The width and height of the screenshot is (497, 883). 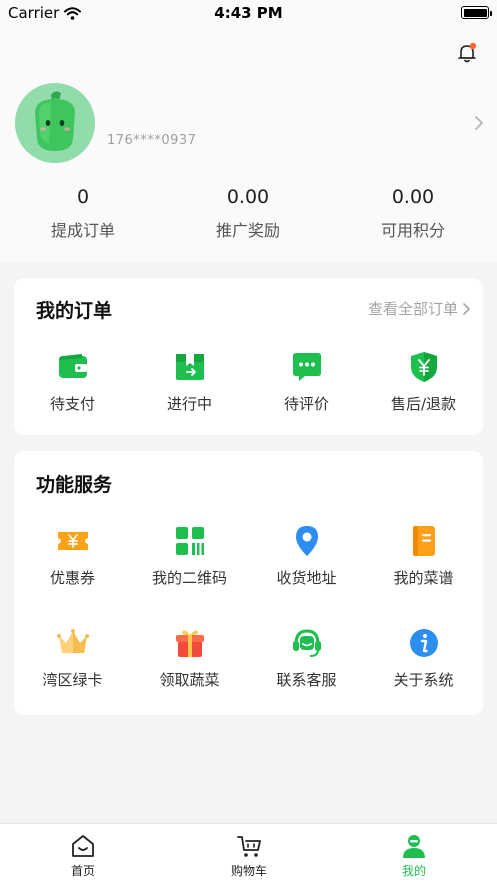 What do you see at coordinates (189, 404) in the screenshot?
I see `item-label: 进行中` at bounding box center [189, 404].